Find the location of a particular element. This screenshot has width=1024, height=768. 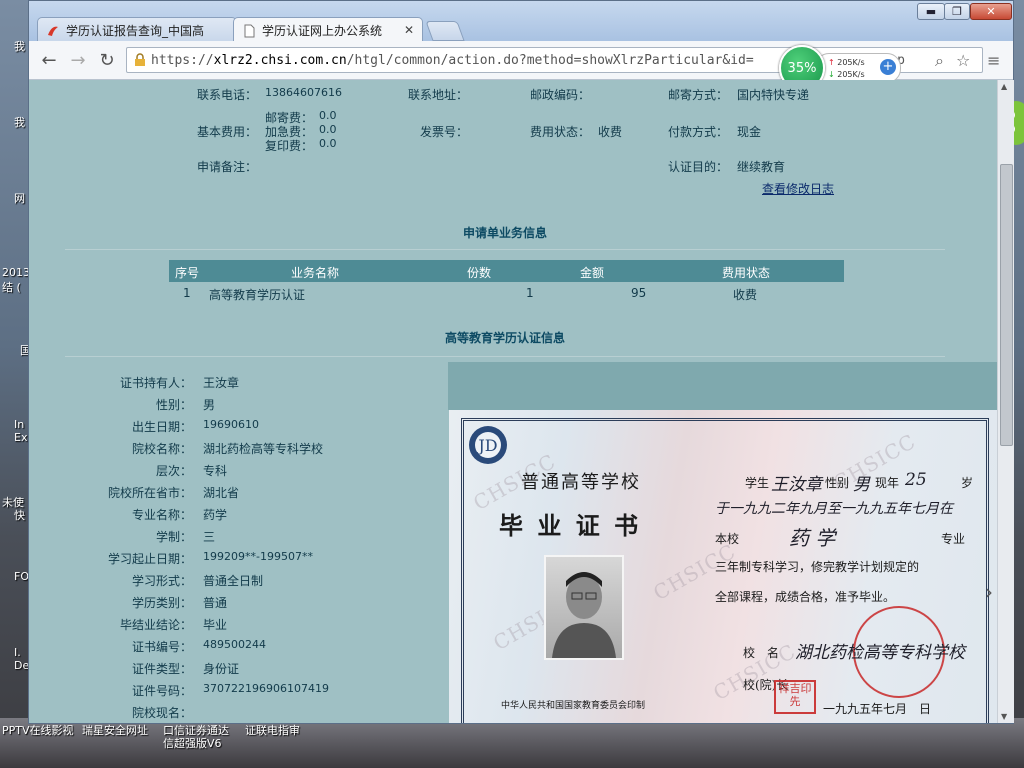

field-label: 专业名称： is located at coordinates (161, 515).